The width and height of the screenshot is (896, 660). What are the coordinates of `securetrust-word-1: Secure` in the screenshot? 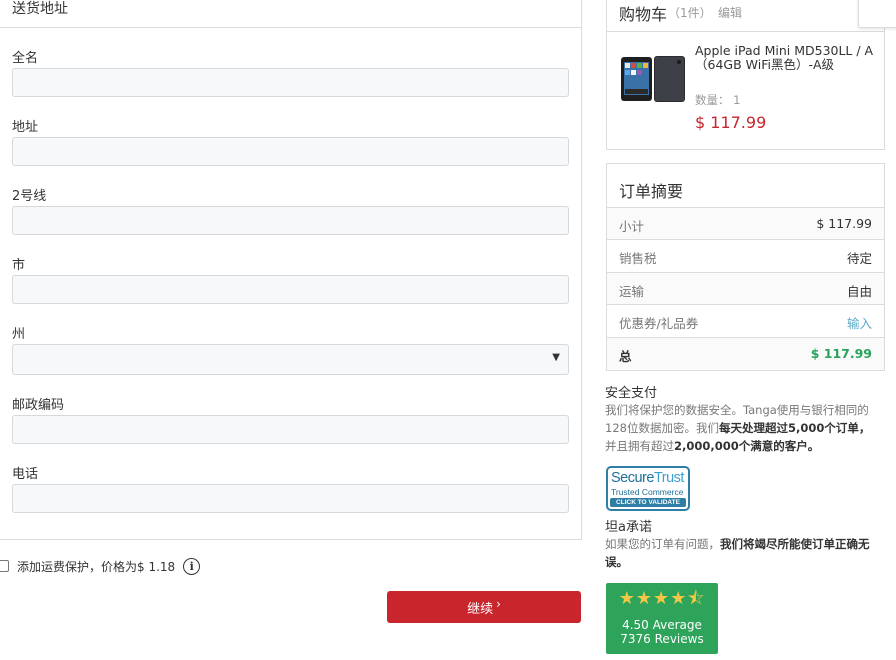 It's located at (632, 478).